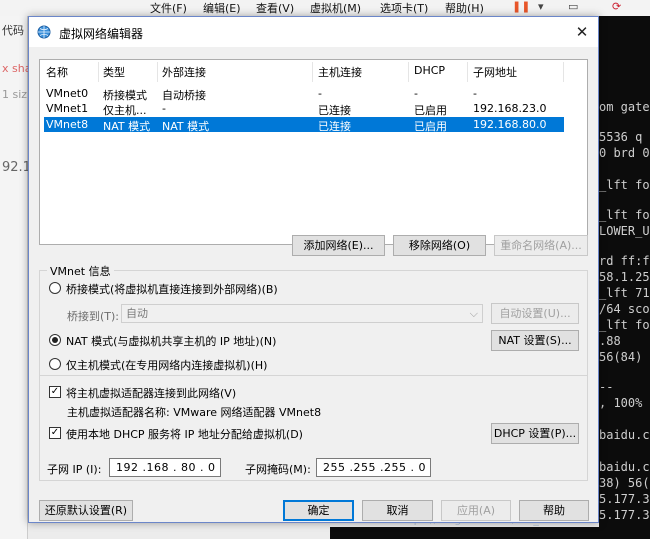 Image resolution: width=650 pixels, height=539 pixels. I want to click on column-header-type: 类型, so click(114, 73).